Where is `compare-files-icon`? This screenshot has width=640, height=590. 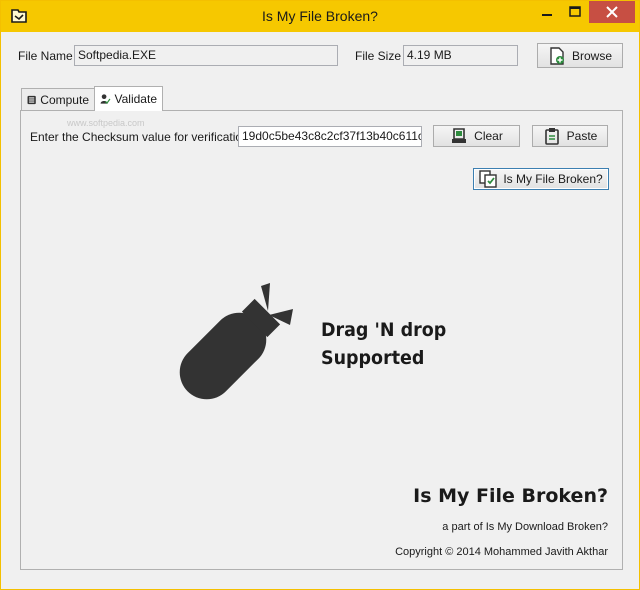
compare-files-icon is located at coordinates (488, 179).